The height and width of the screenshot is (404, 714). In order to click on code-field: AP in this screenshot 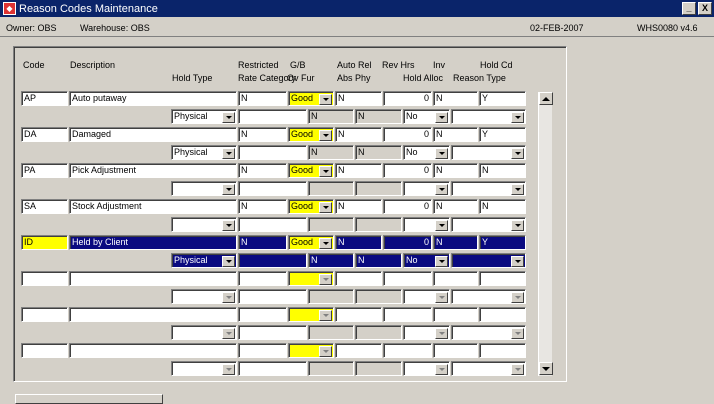, I will do `click(44, 98)`.